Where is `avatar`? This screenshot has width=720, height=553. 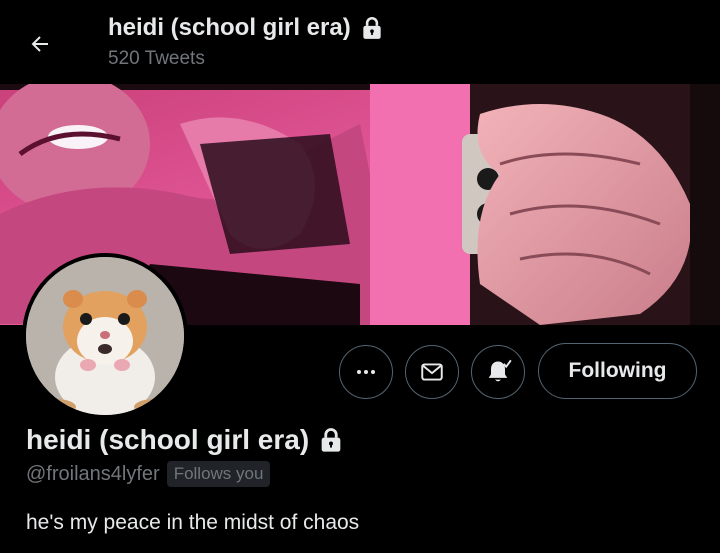 avatar is located at coordinates (105, 336).